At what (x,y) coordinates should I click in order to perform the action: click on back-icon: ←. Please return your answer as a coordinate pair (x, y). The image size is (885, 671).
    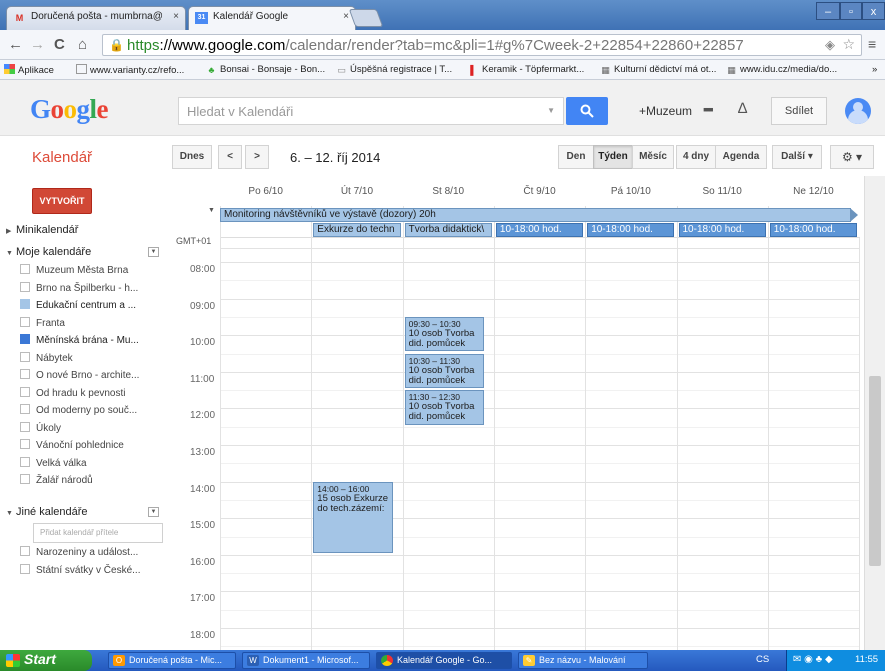
    Looking at the image, I should click on (15, 44).